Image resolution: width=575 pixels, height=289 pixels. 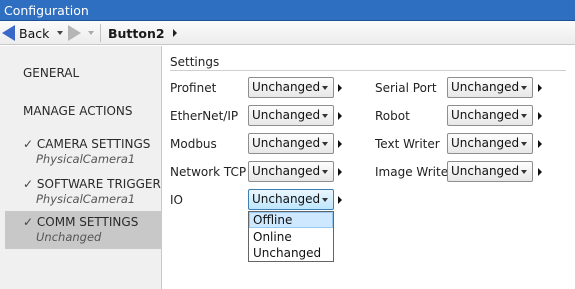 I want to click on forward-history-dropdown, so click(x=91, y=33).